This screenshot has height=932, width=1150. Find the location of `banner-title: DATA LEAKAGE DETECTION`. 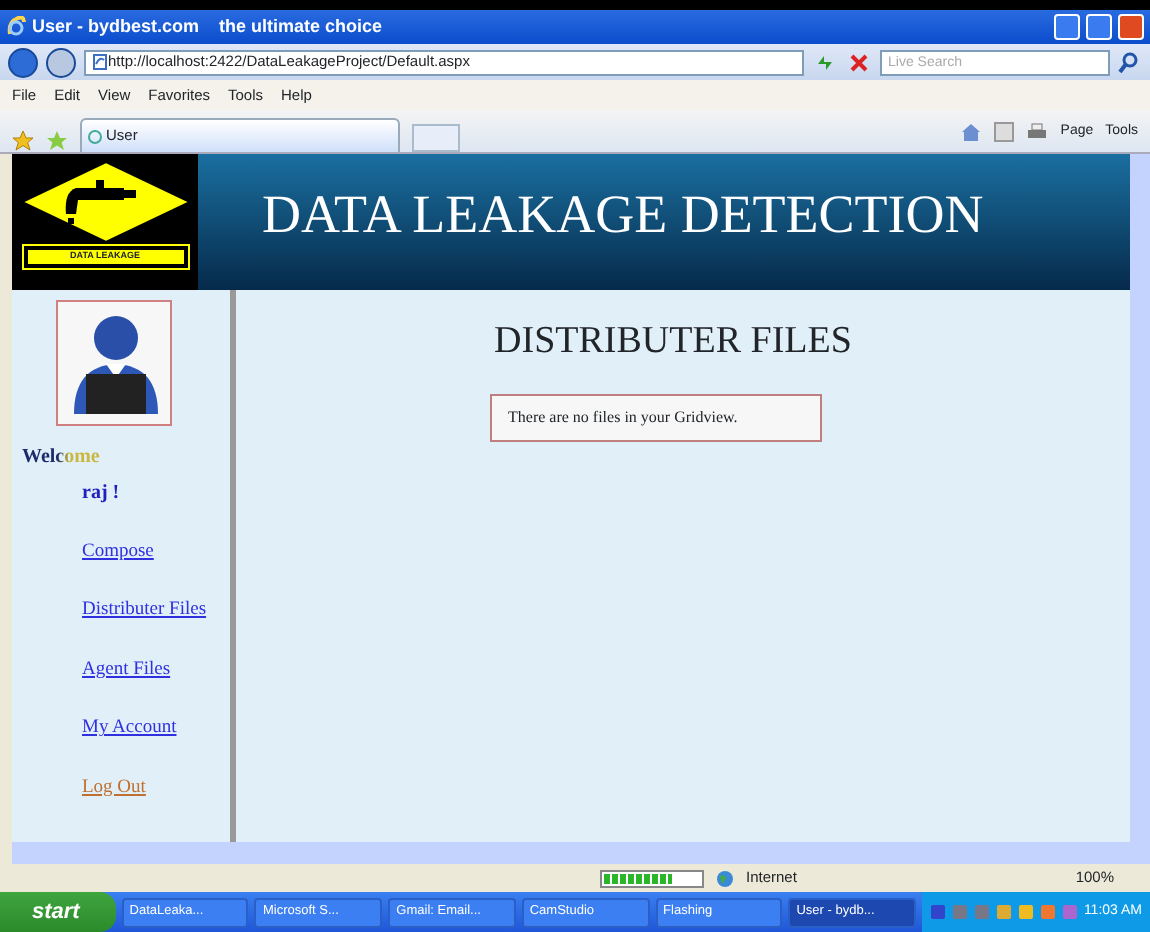

banner-title: DATA LEAKAGE DETECTION is located at coordinates (623, 215).